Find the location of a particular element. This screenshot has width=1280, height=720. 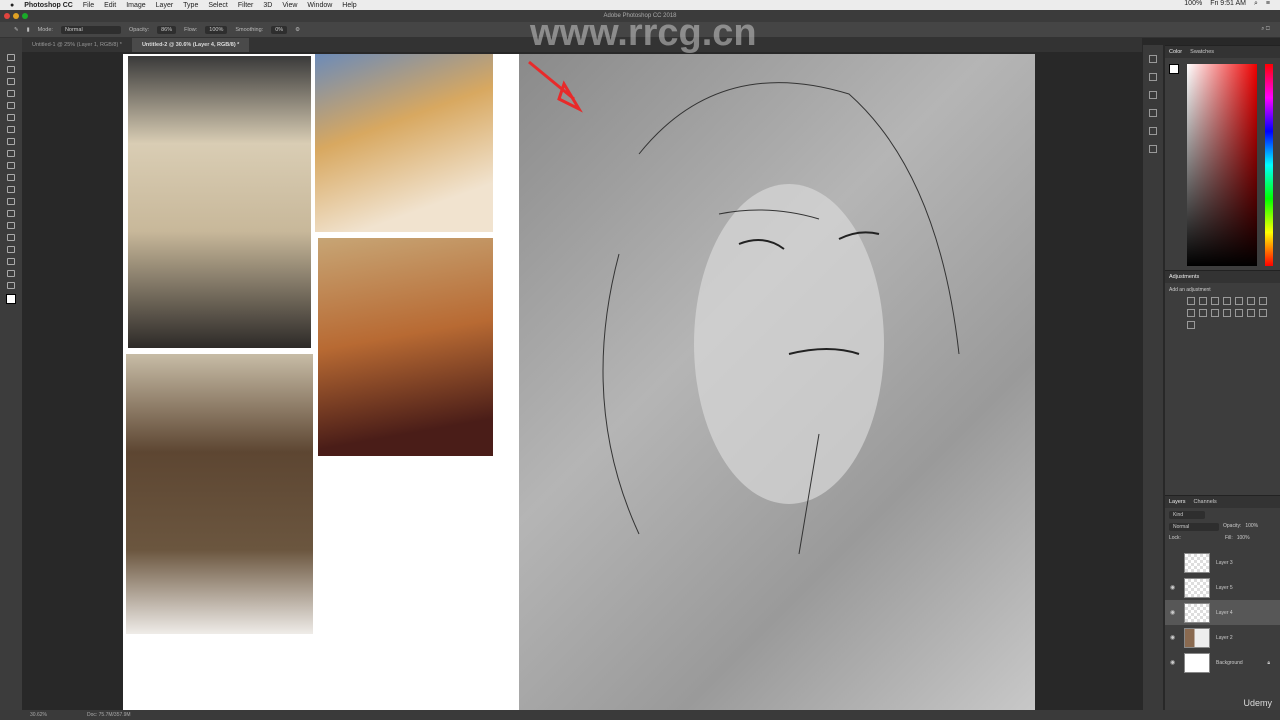

posterize-icon is located at coordinates (1239, 313).